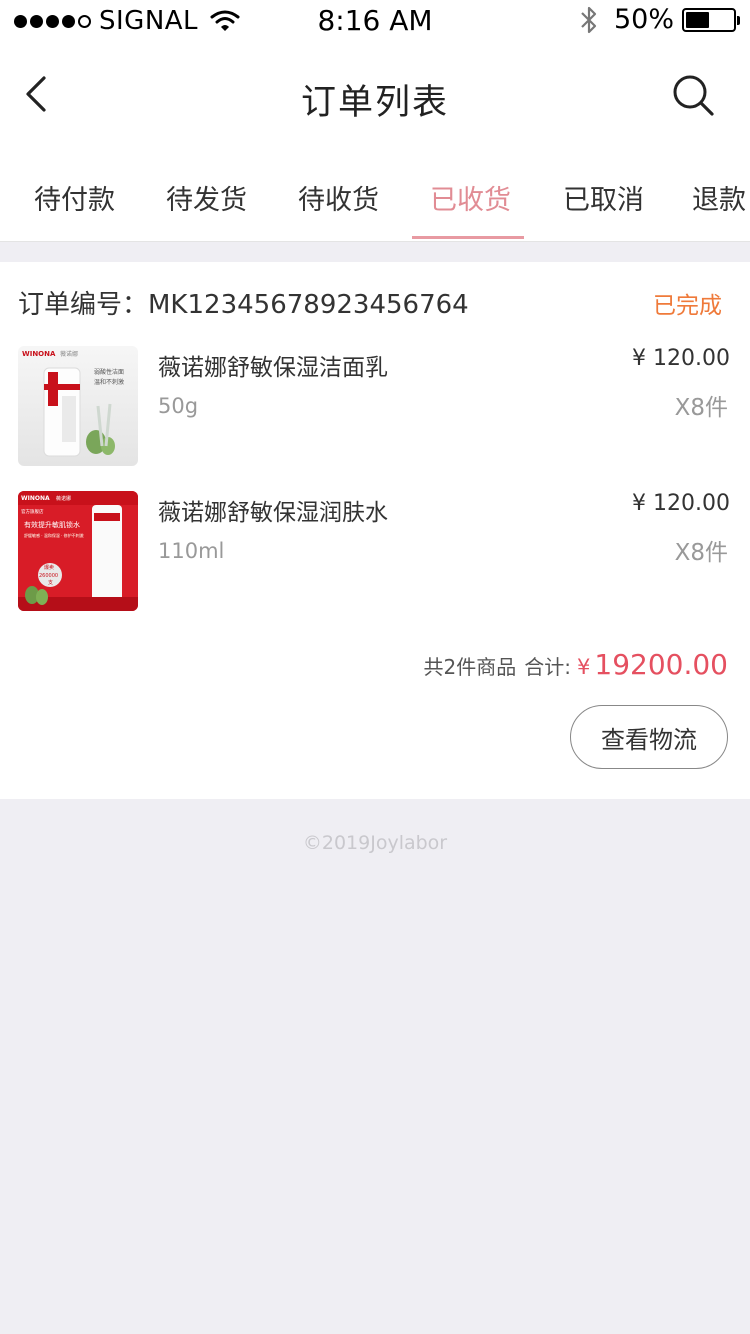 This screenshot has height=1334, width=750. I want to click on order-number: 订单编号：MK12345678923456764, so click(243, 305).